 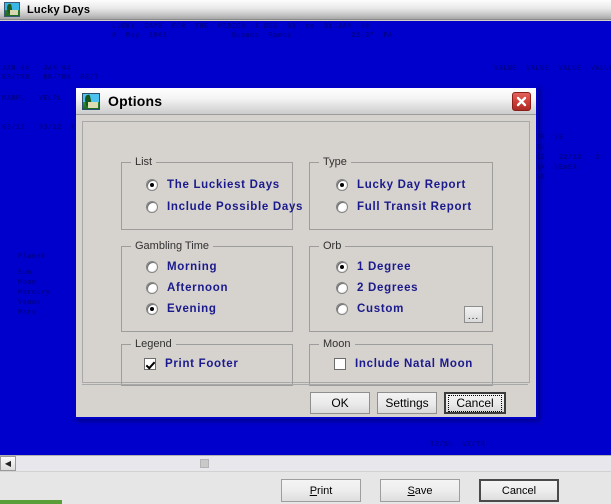 I want to click on radio-afternoon: Afternoon, so click(x=187, y=288).